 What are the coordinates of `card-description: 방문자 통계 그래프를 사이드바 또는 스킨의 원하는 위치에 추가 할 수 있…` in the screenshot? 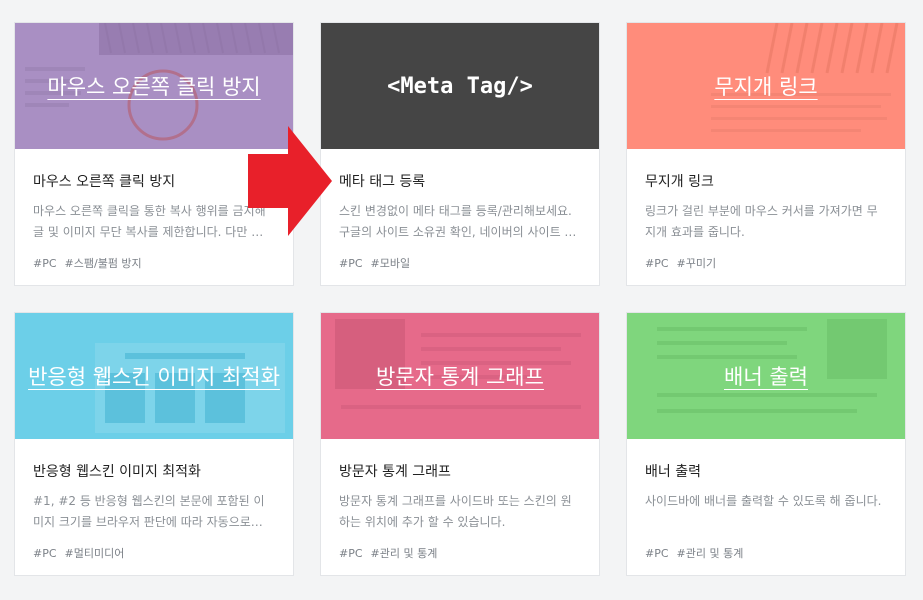 It's located at (455, 511).